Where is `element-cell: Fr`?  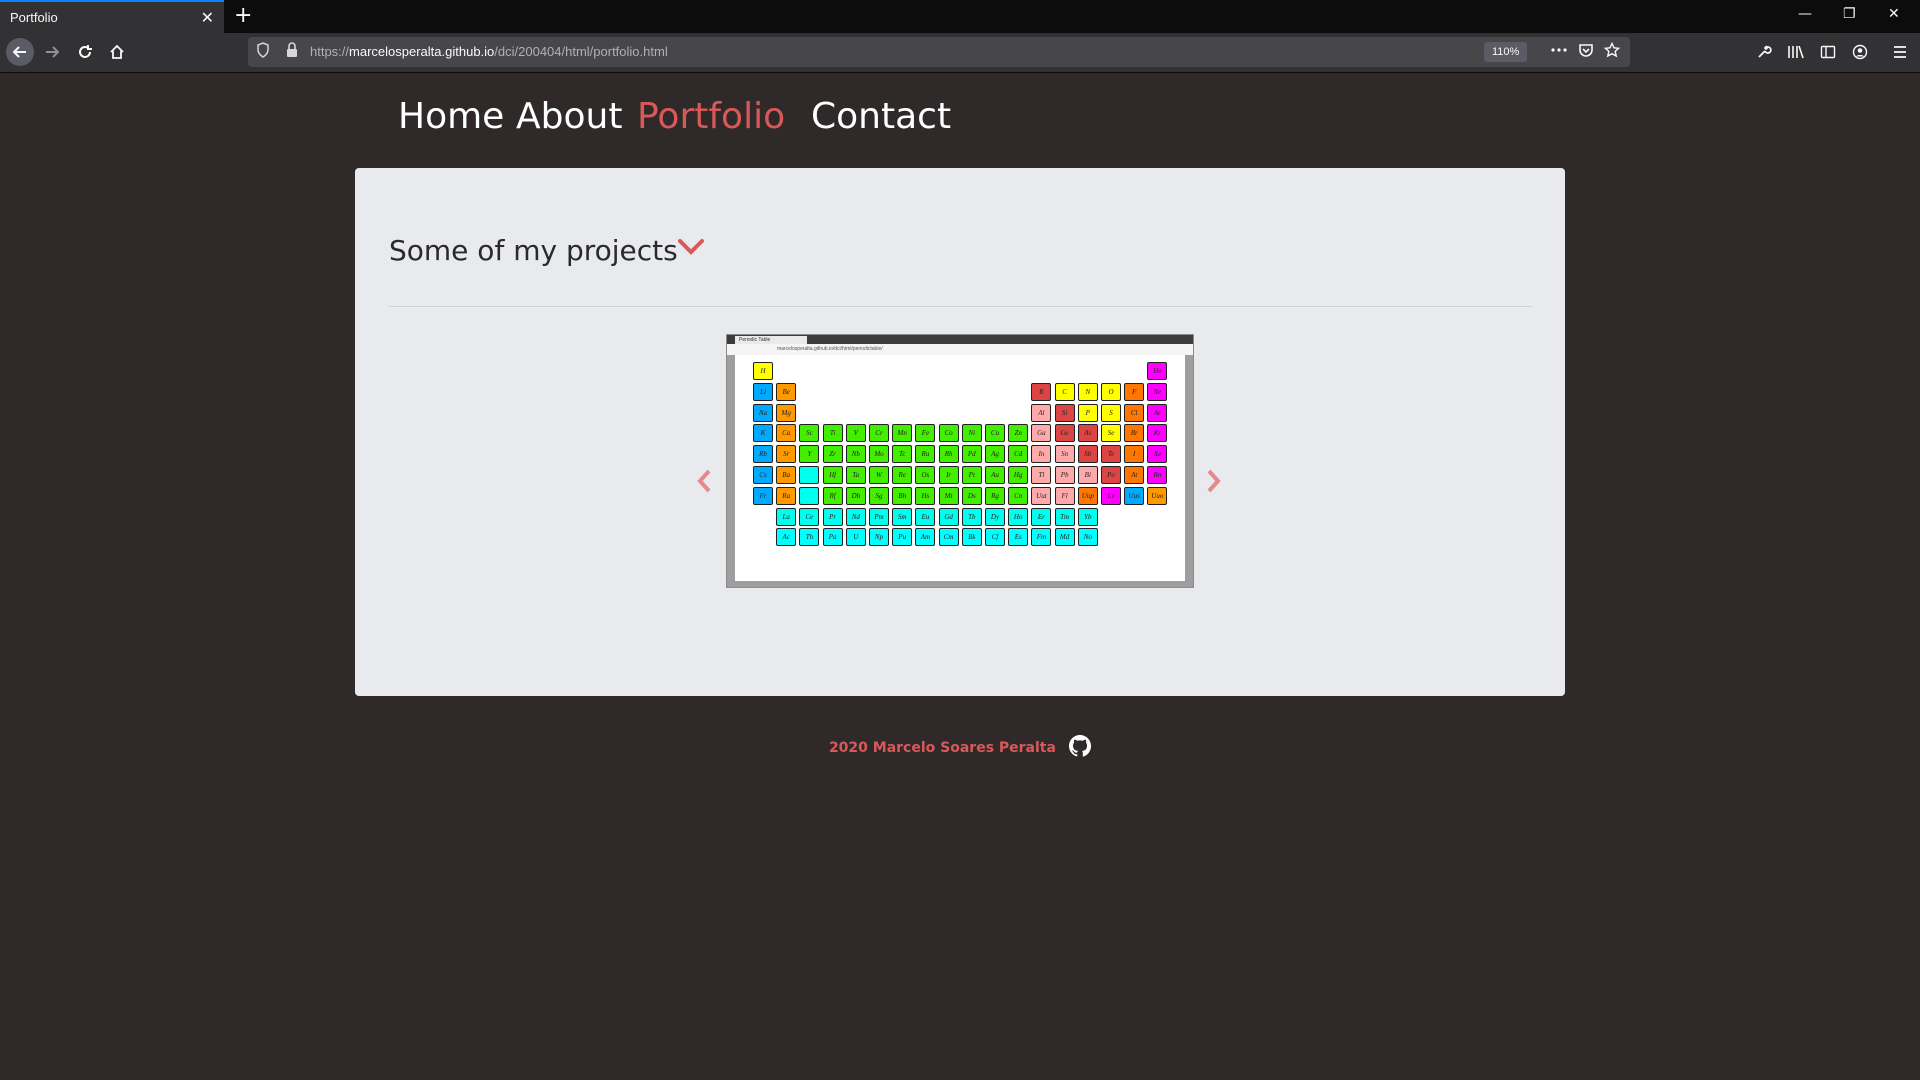 element-cell: Fr is located at coordinates (763, 495).